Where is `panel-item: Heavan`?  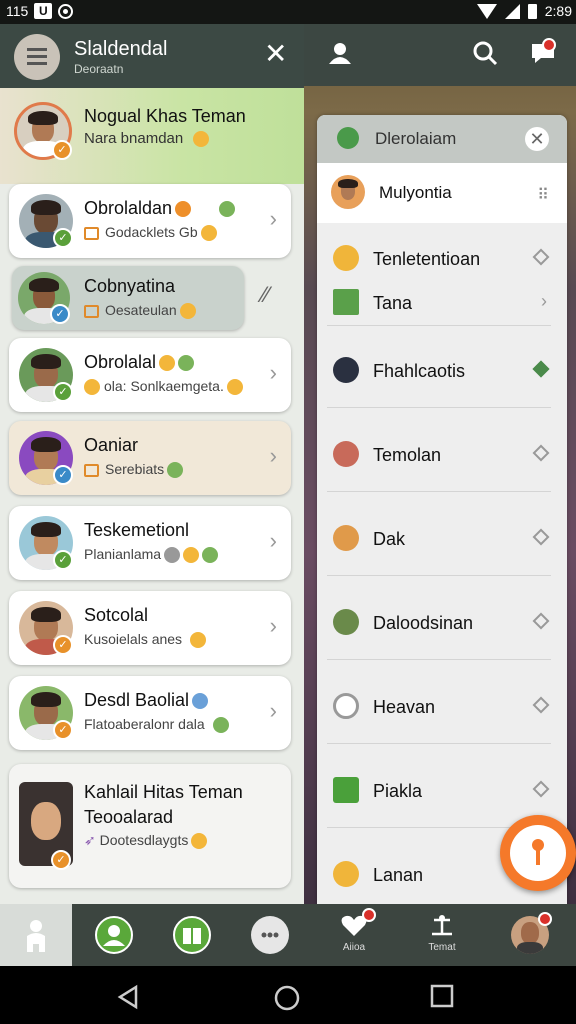 panel-item: Heavan is located at coordinates (442, 707).